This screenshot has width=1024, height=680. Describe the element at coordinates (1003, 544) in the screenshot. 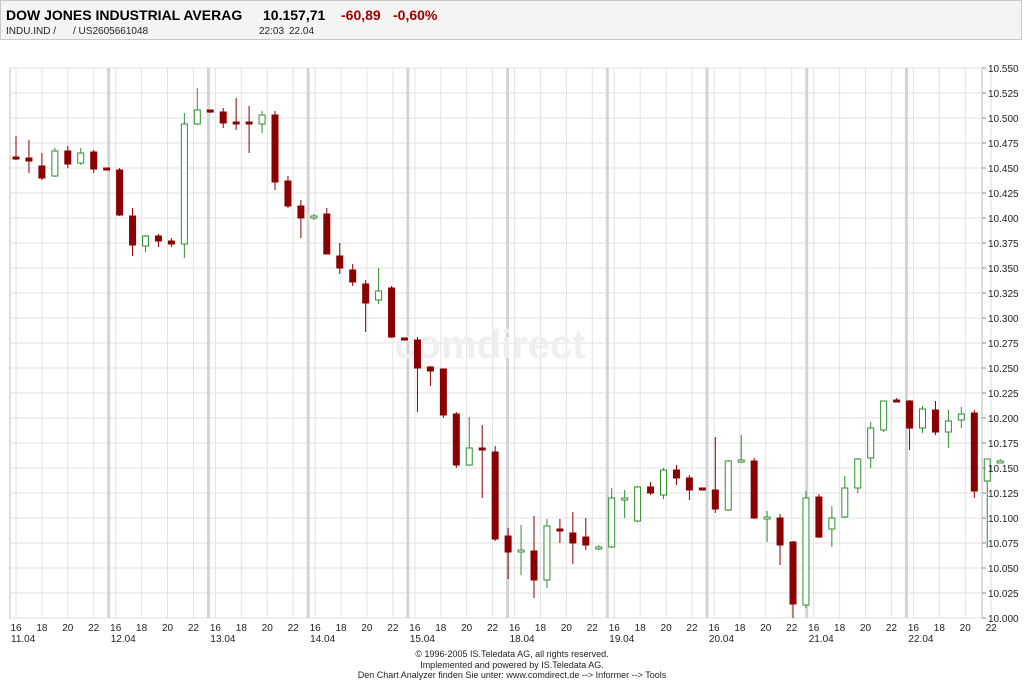

I see `y-tick-label: 10.075` at that location.